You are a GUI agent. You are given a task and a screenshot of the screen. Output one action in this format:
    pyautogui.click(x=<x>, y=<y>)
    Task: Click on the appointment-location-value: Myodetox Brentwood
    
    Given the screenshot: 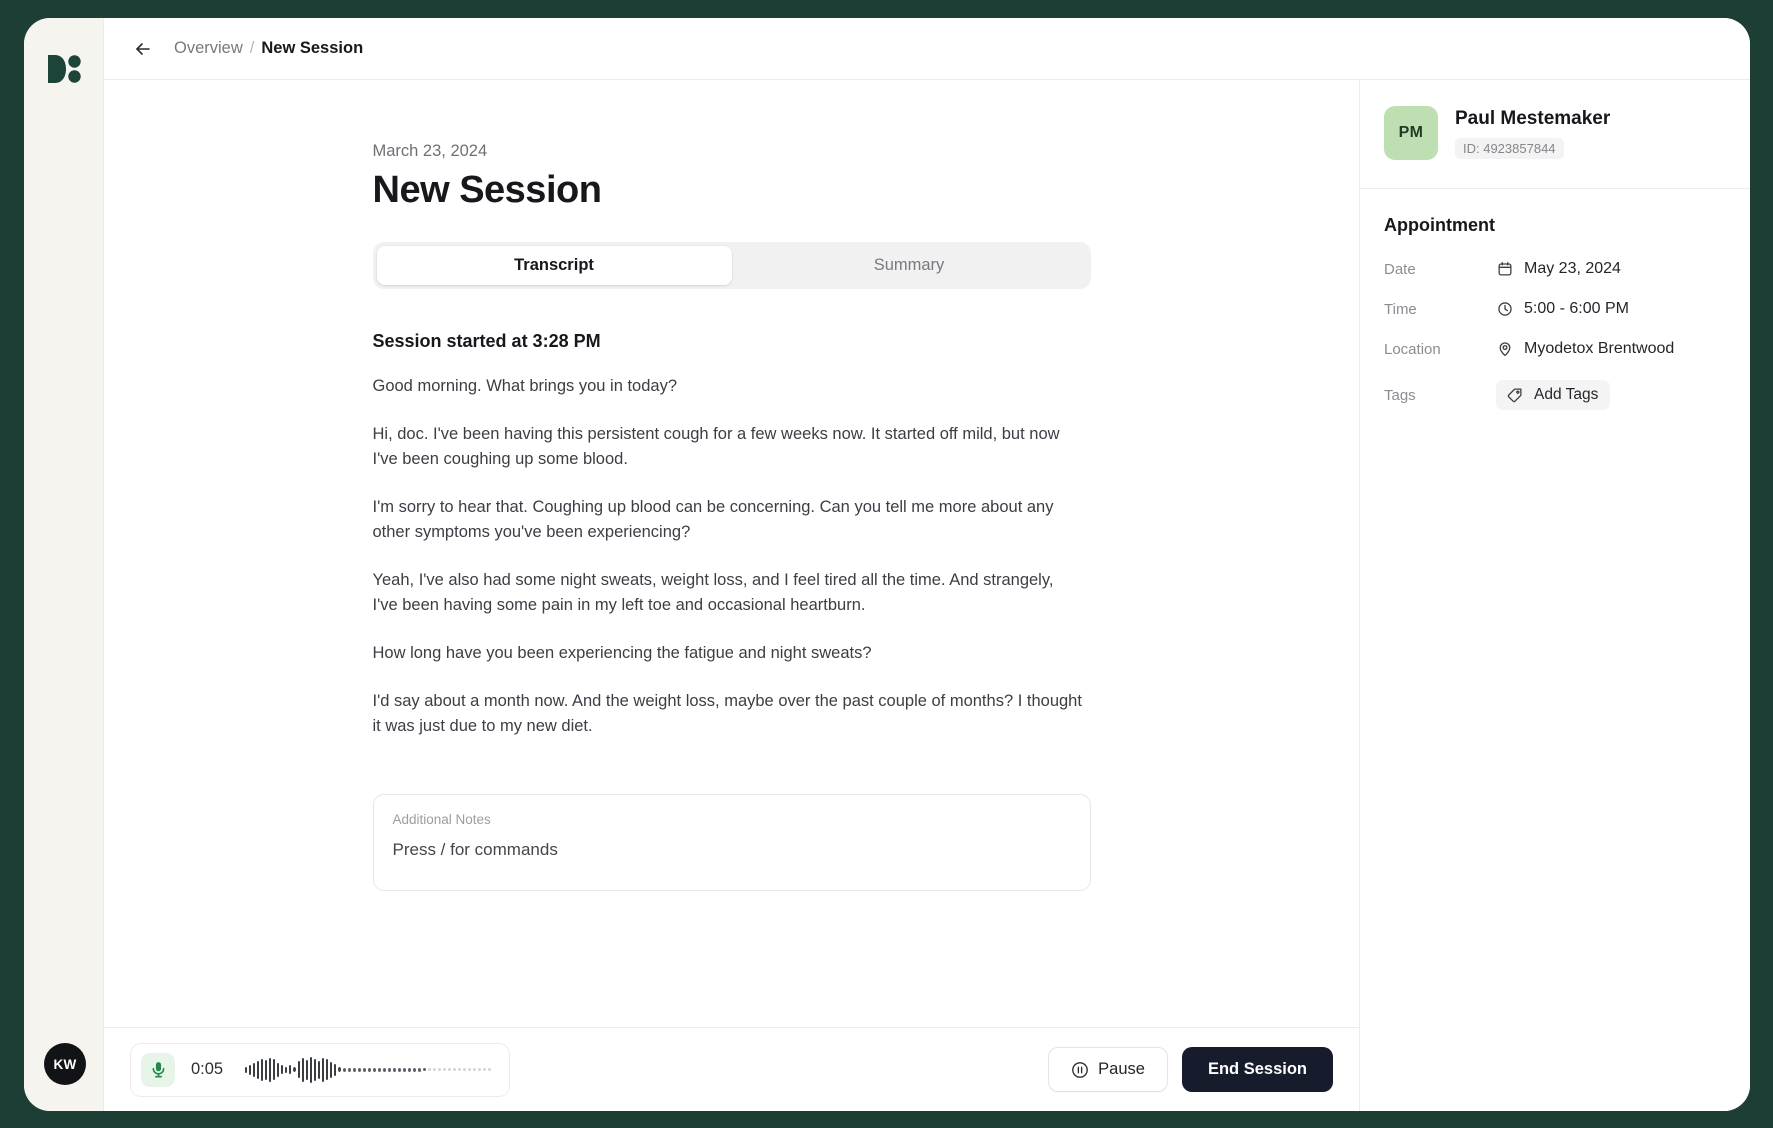 What is the action you would take?
    pyautogui.click(x=1599, y=348)
    